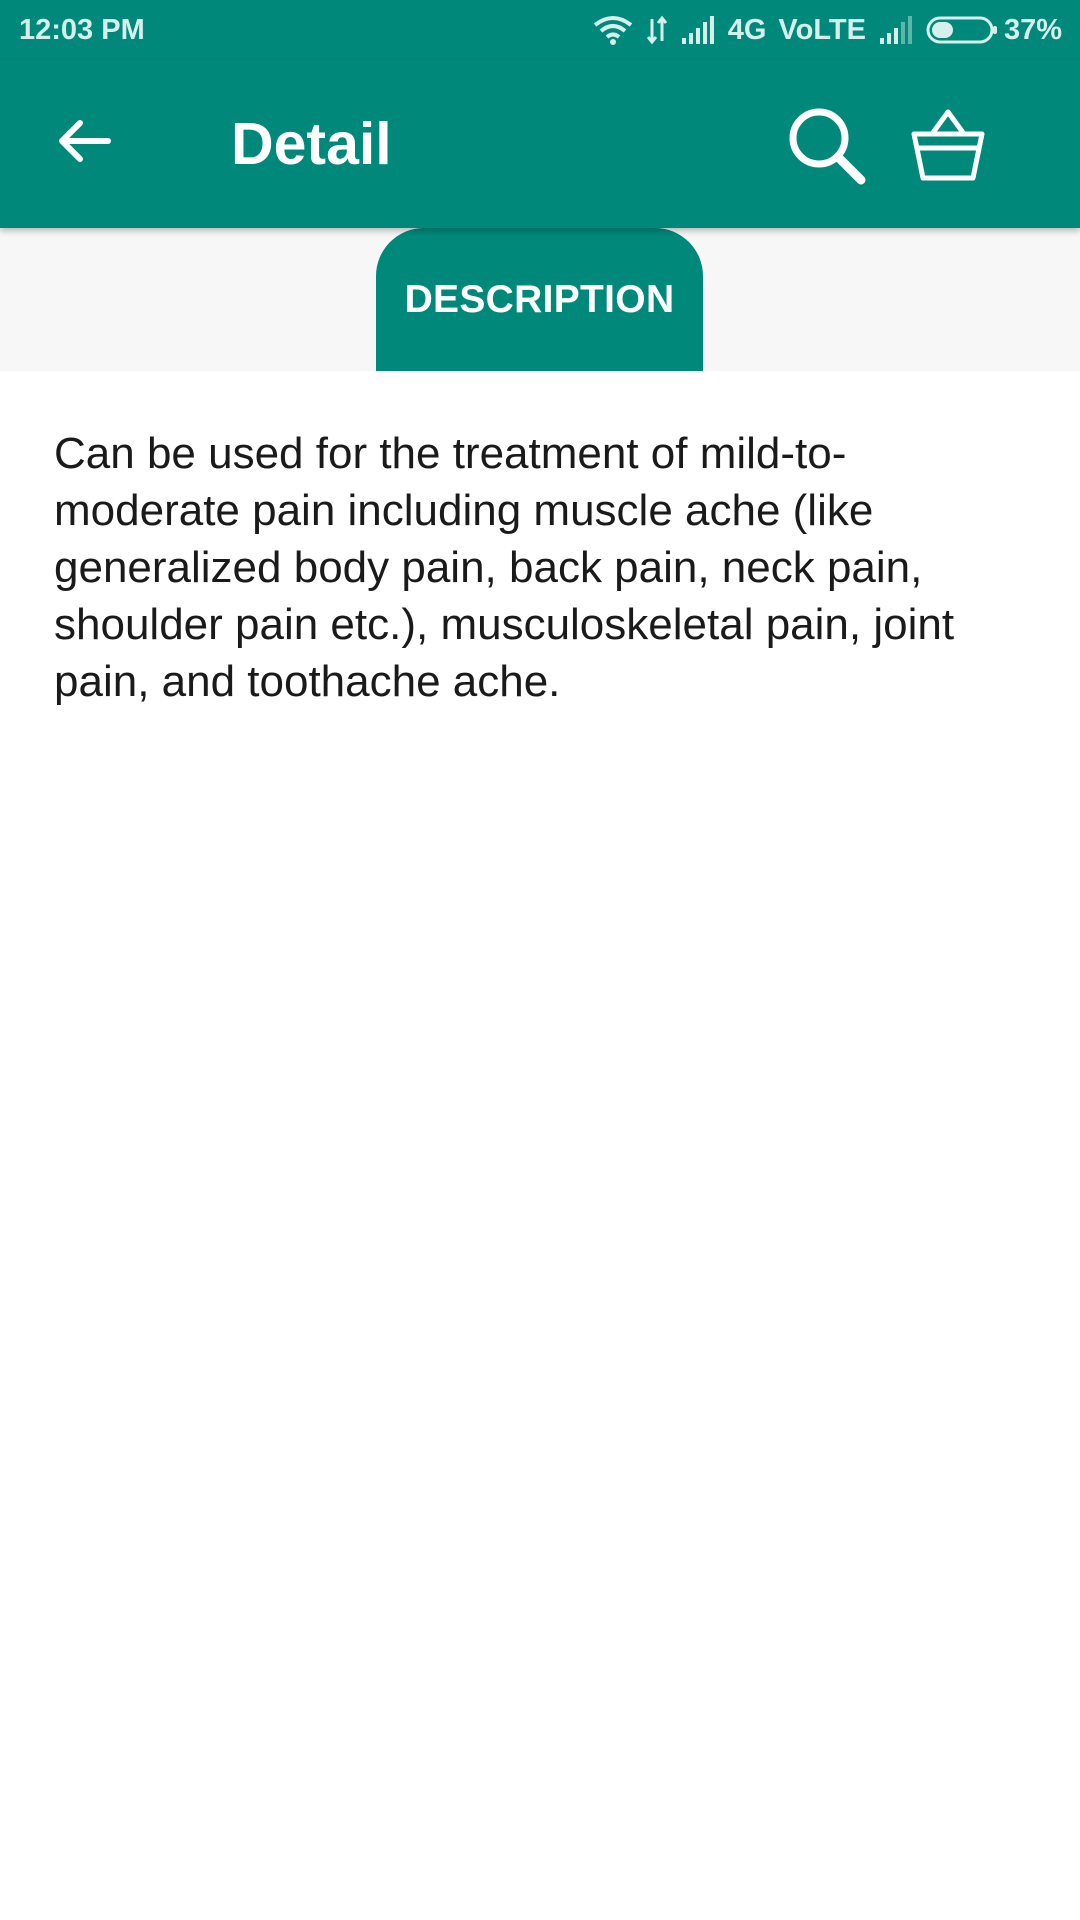 The height and width of the screenshot is (1920, 1080). I want to click on status-icons: 4G VoLTE 37%, so click(827, 30).